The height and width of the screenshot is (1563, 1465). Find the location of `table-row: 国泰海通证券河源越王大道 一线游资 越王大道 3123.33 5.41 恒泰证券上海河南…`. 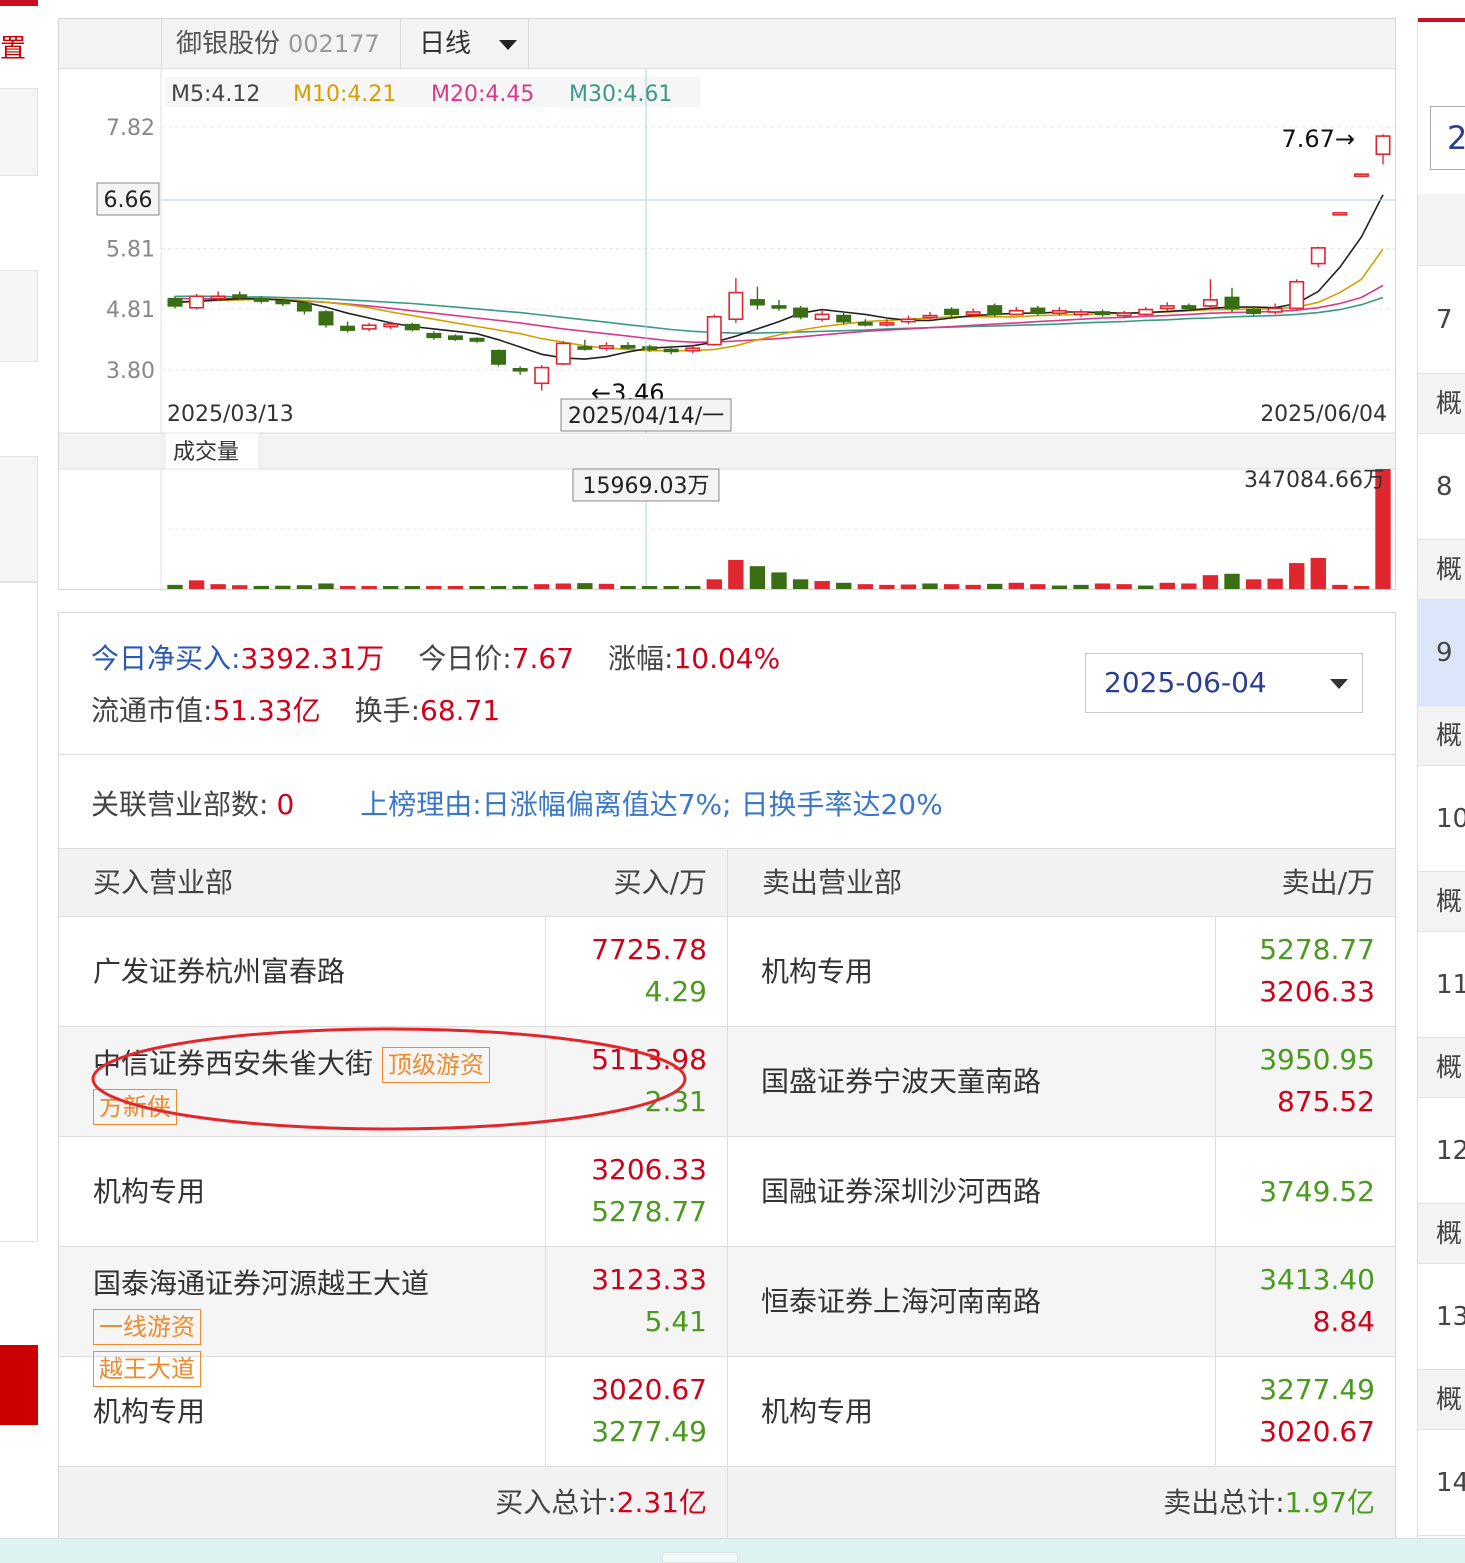

table-row: 国泰海通证券河源越王大道 一线游资 越王大道 3123.33 5.41 恒泰证券上海河南… is located at coordinates (727, 1317).